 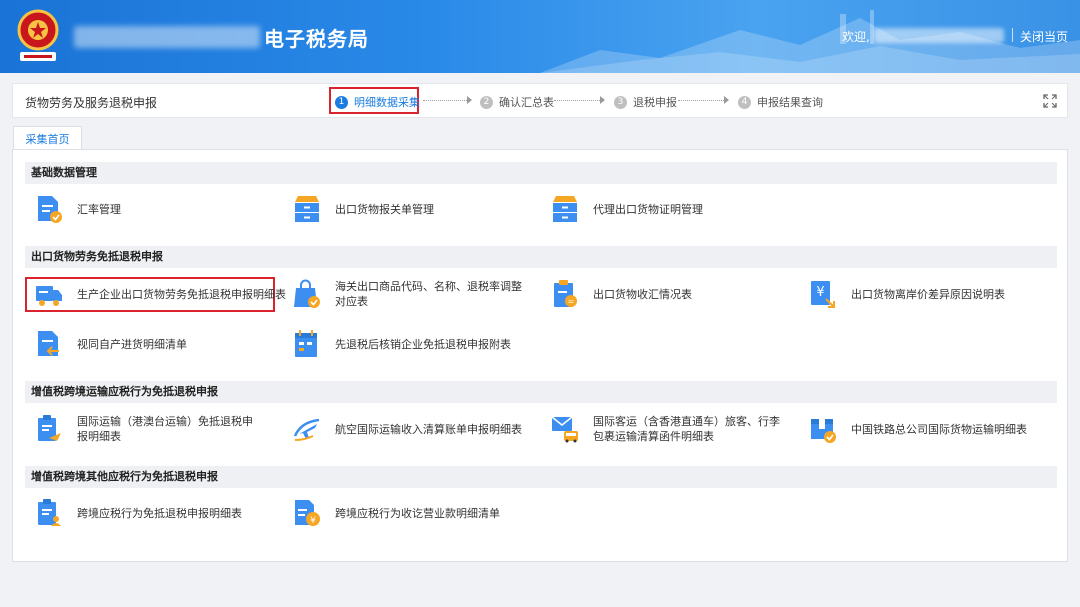 What do you see at coordinates (50, 209) in the screenshot?
I see `doc-check-icon` at bounding box center [50, 209].